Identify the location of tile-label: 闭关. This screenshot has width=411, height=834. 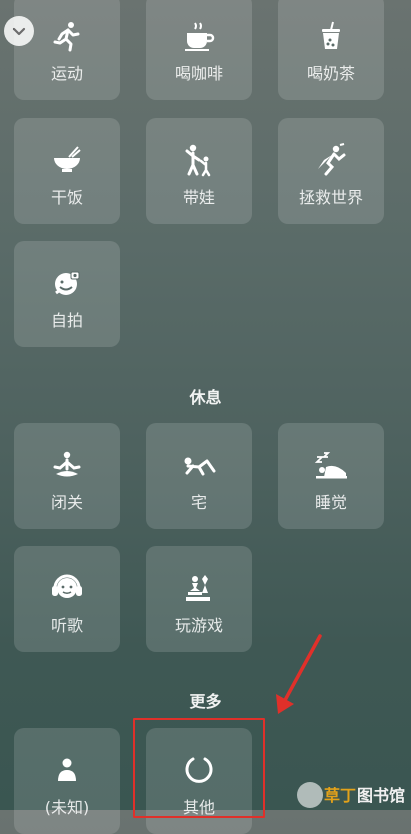
(66, 502).